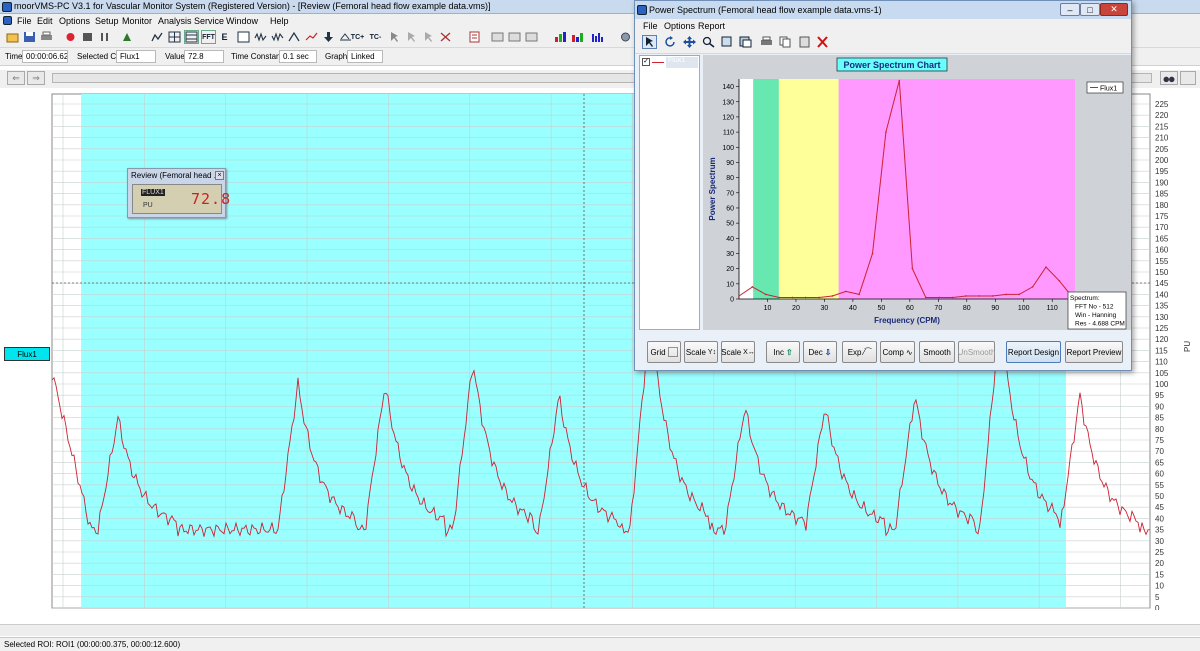  I want to click on grid-icon, so click(174, 37).